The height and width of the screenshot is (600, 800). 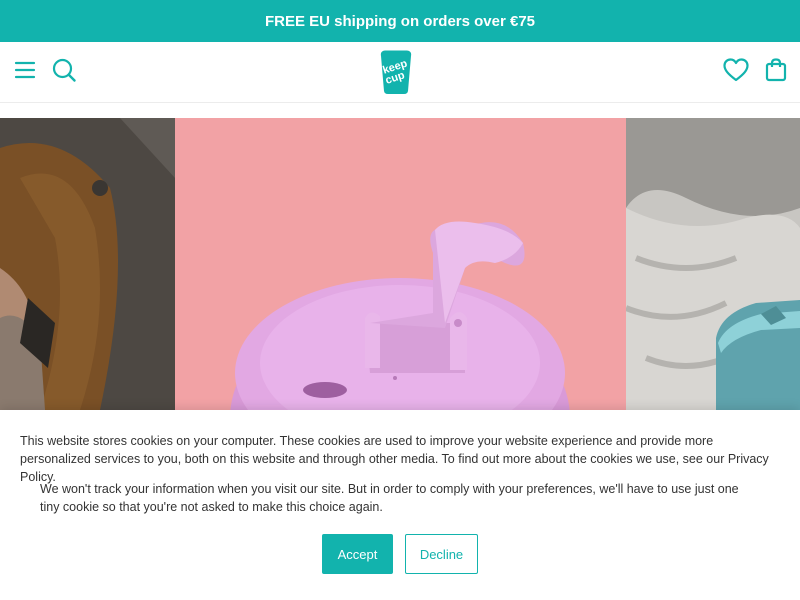 What do you see at coordinates (736, 70) in the screenshot?
I see `heart-icon` at bounding box center [736, 70].